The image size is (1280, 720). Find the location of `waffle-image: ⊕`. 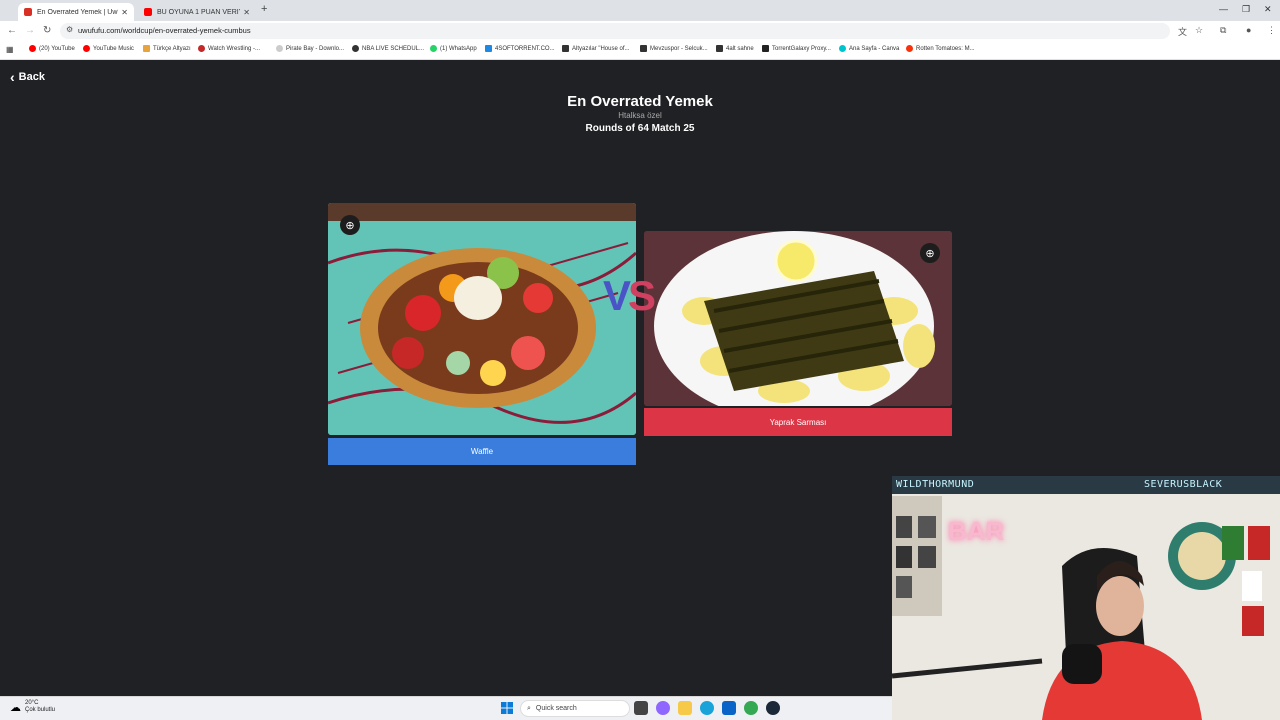

waffle-image: ⊕ is located at coordinates (482, 319).